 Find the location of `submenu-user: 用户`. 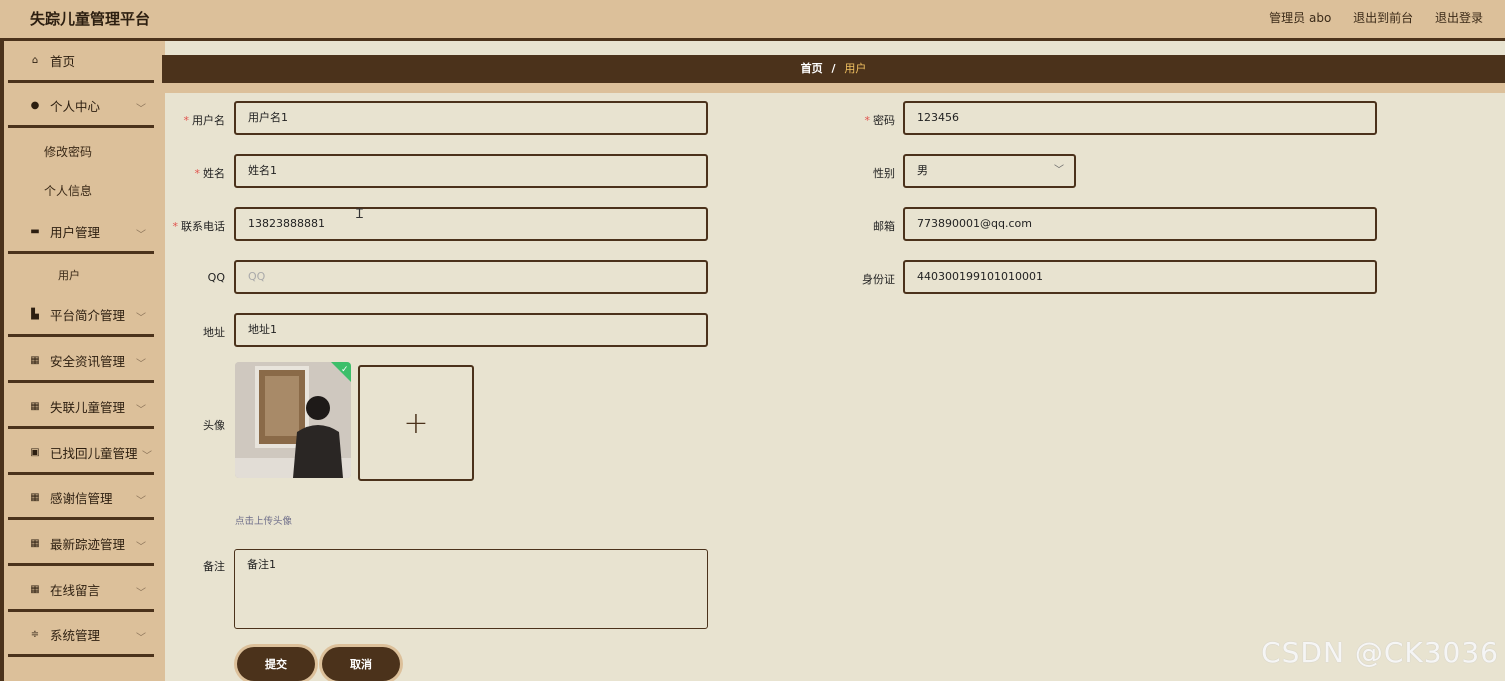

submenu-user: 用户 is located at coordinates (69, 275).